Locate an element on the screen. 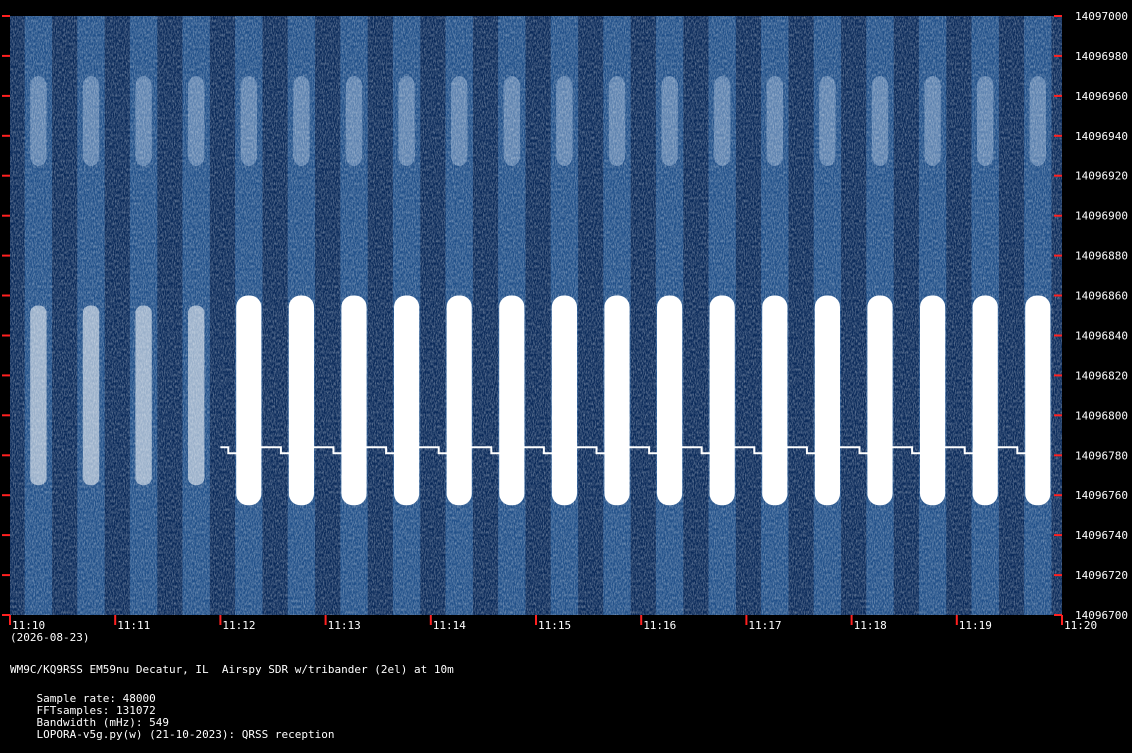 The width and height of the screenshot is (1132, 753). y-tick-label: 14096900 is located at coordinates (1101, 216).